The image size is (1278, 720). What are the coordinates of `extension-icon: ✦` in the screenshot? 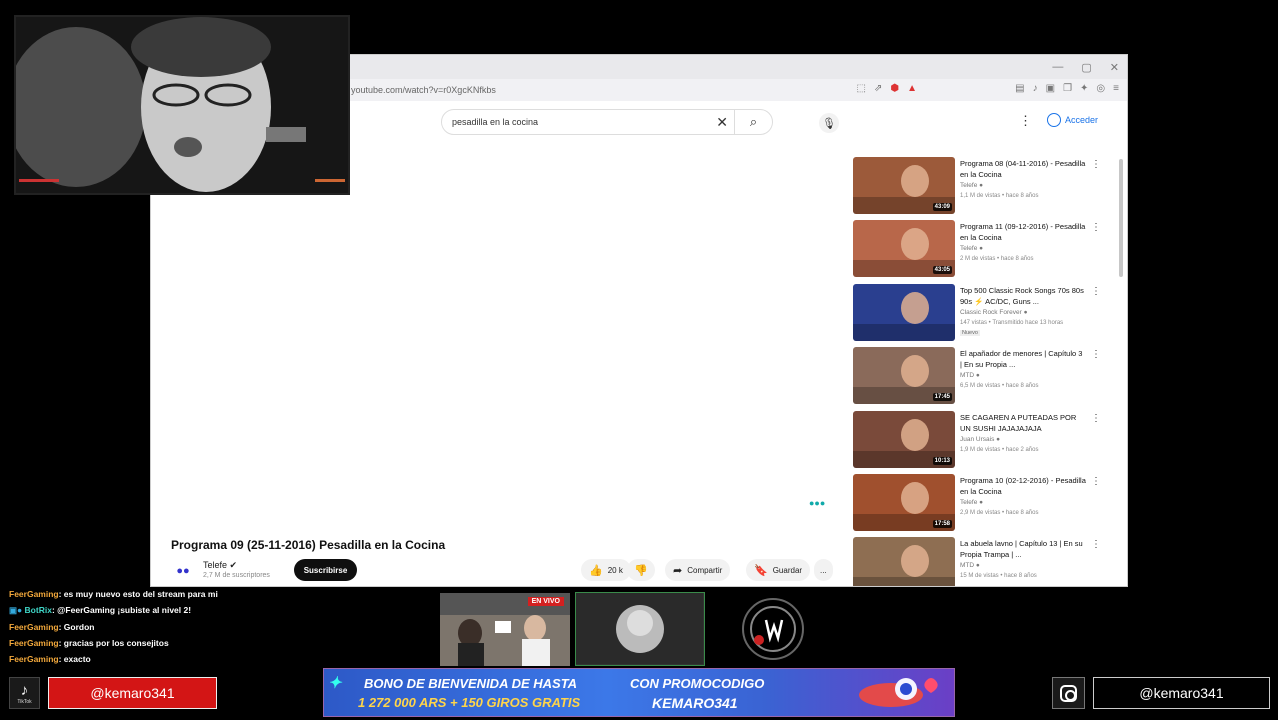 It's located at (1084, 88).